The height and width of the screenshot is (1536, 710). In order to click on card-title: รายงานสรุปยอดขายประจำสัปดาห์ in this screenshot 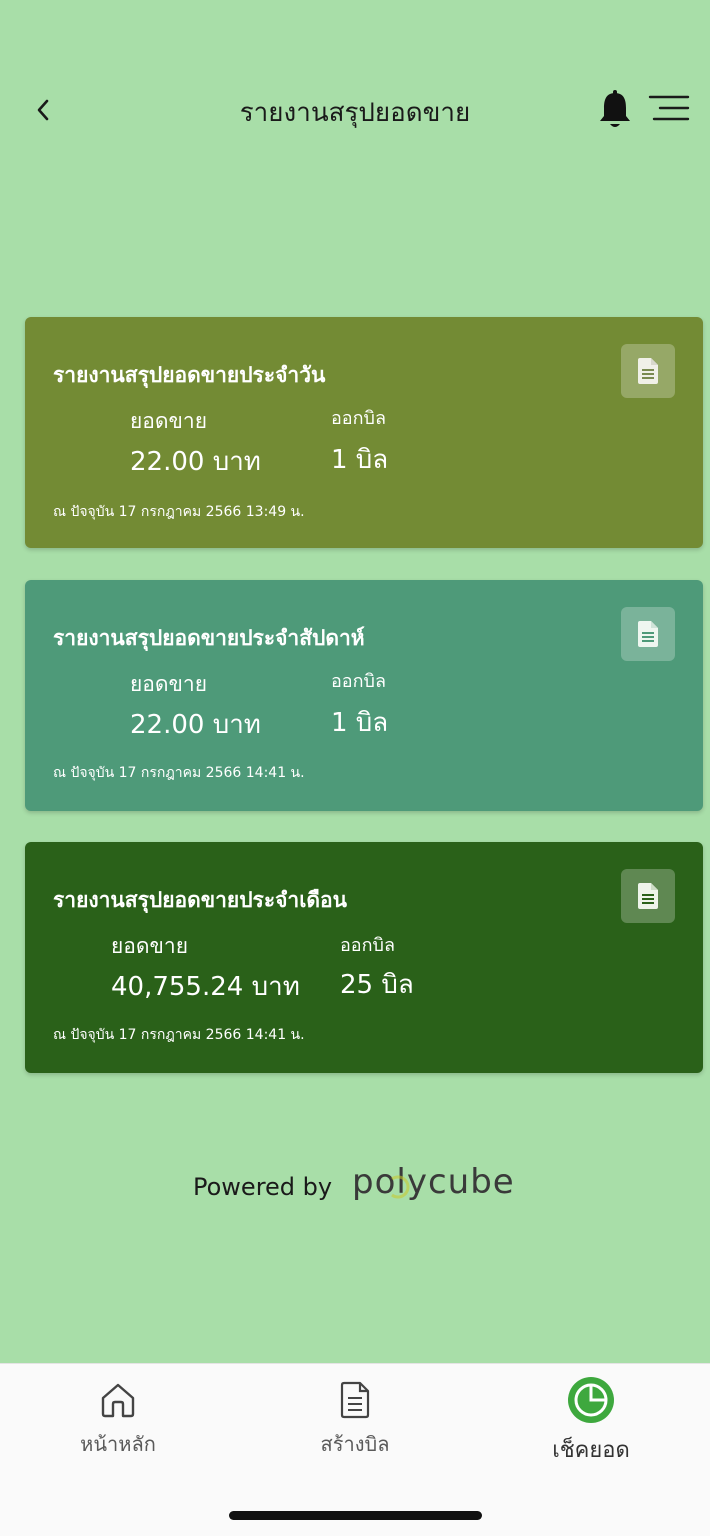, I will do `click(209, 638)`.